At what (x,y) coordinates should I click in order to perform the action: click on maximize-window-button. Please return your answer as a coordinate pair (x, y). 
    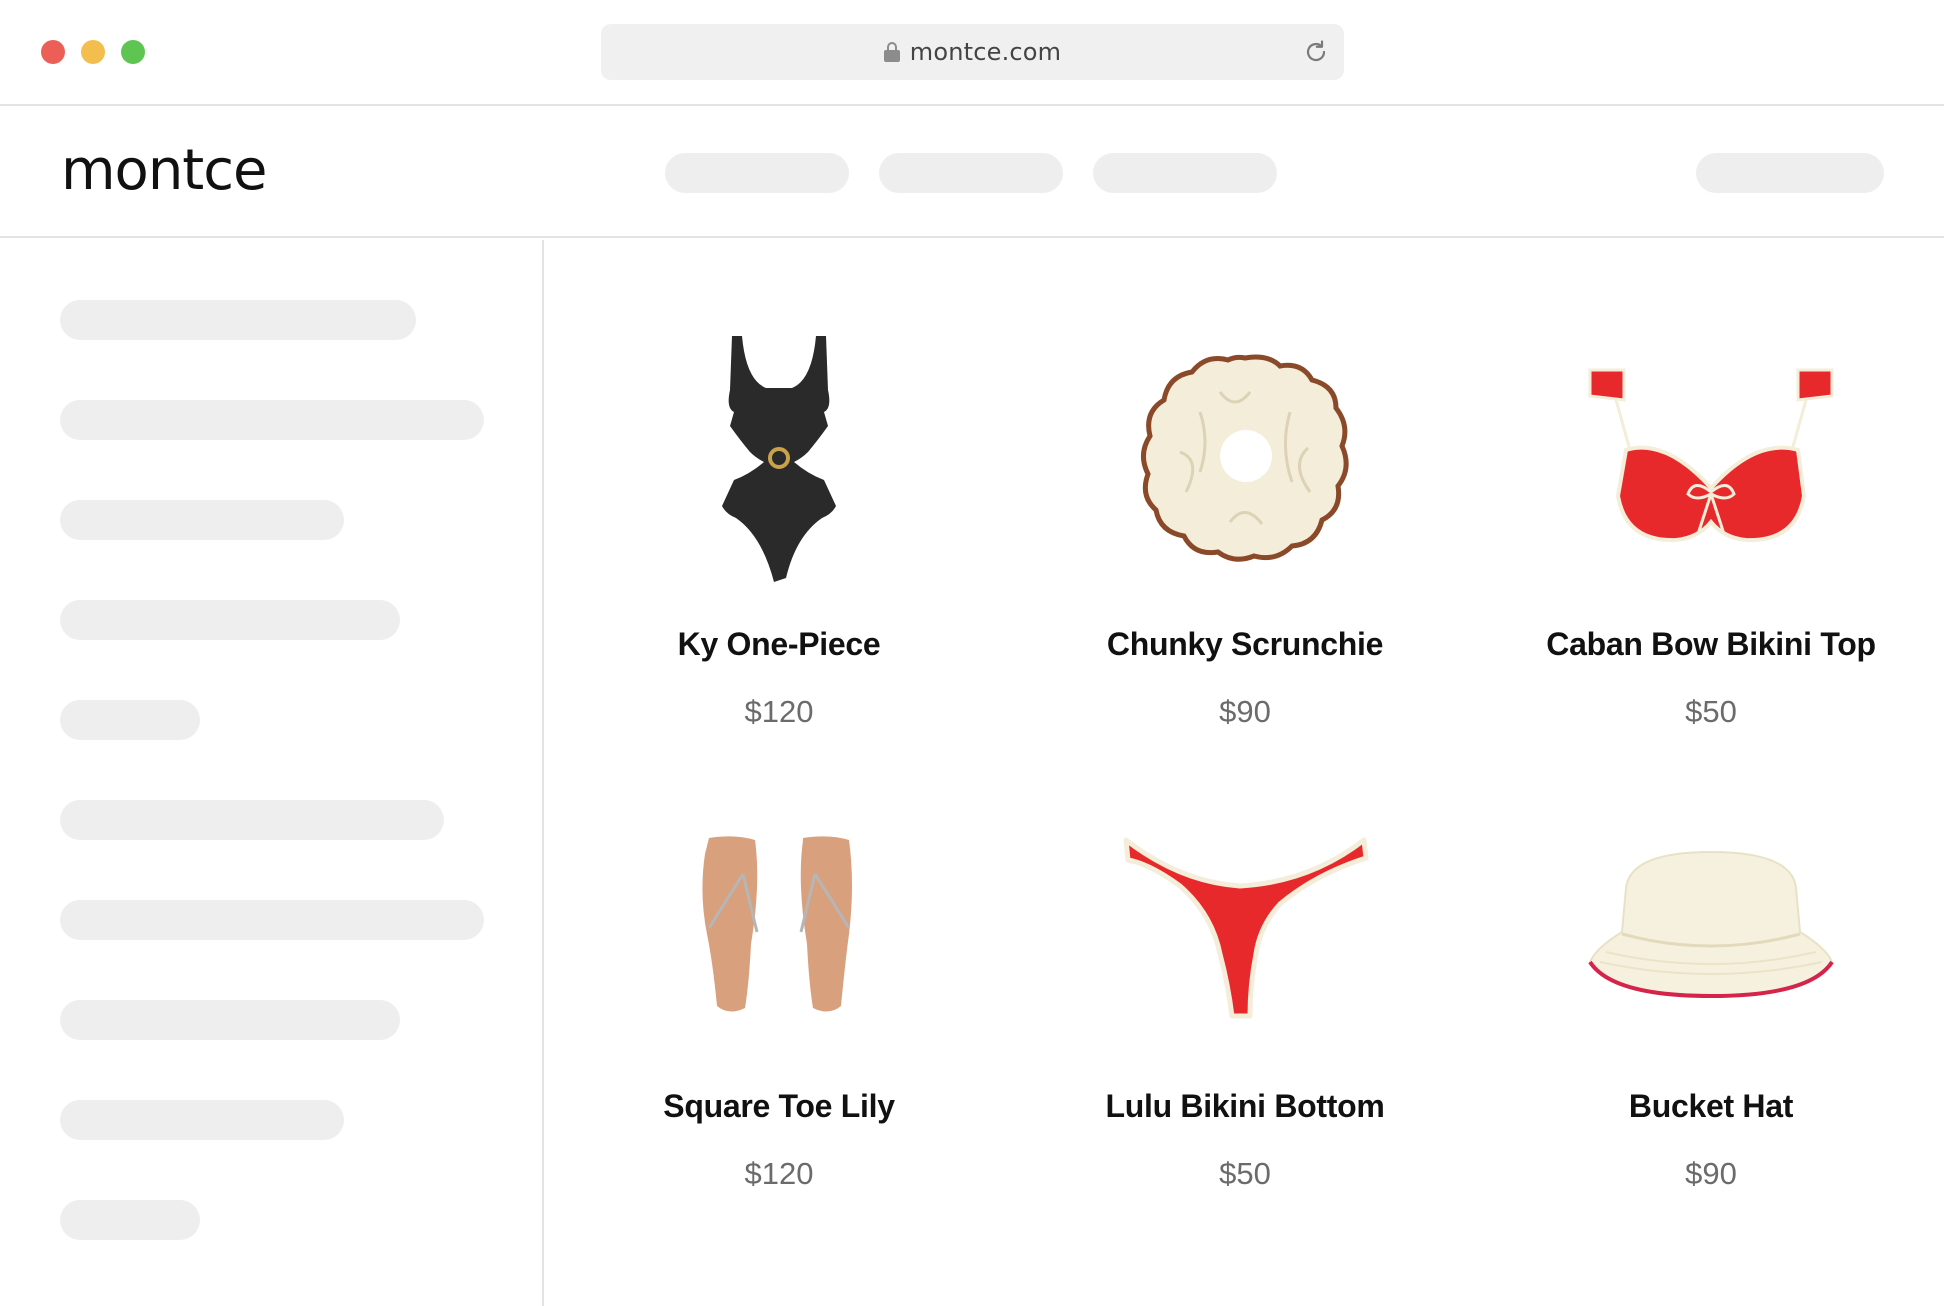
    Looking at the image, I should click on (133, 52).